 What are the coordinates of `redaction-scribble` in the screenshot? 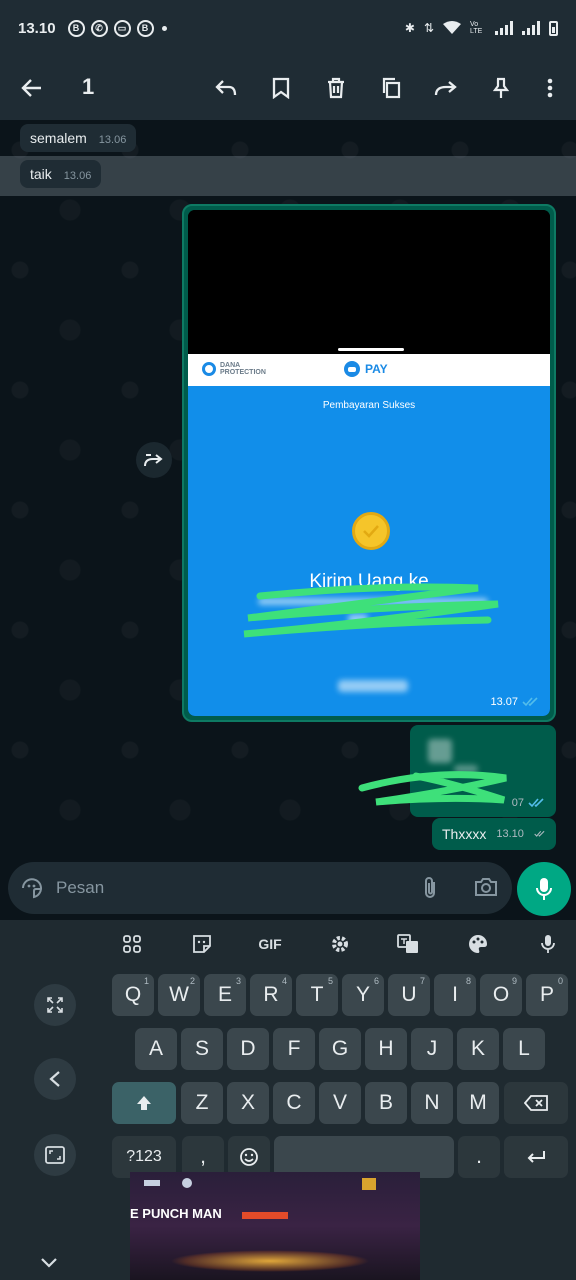 It's located at (432, 788).